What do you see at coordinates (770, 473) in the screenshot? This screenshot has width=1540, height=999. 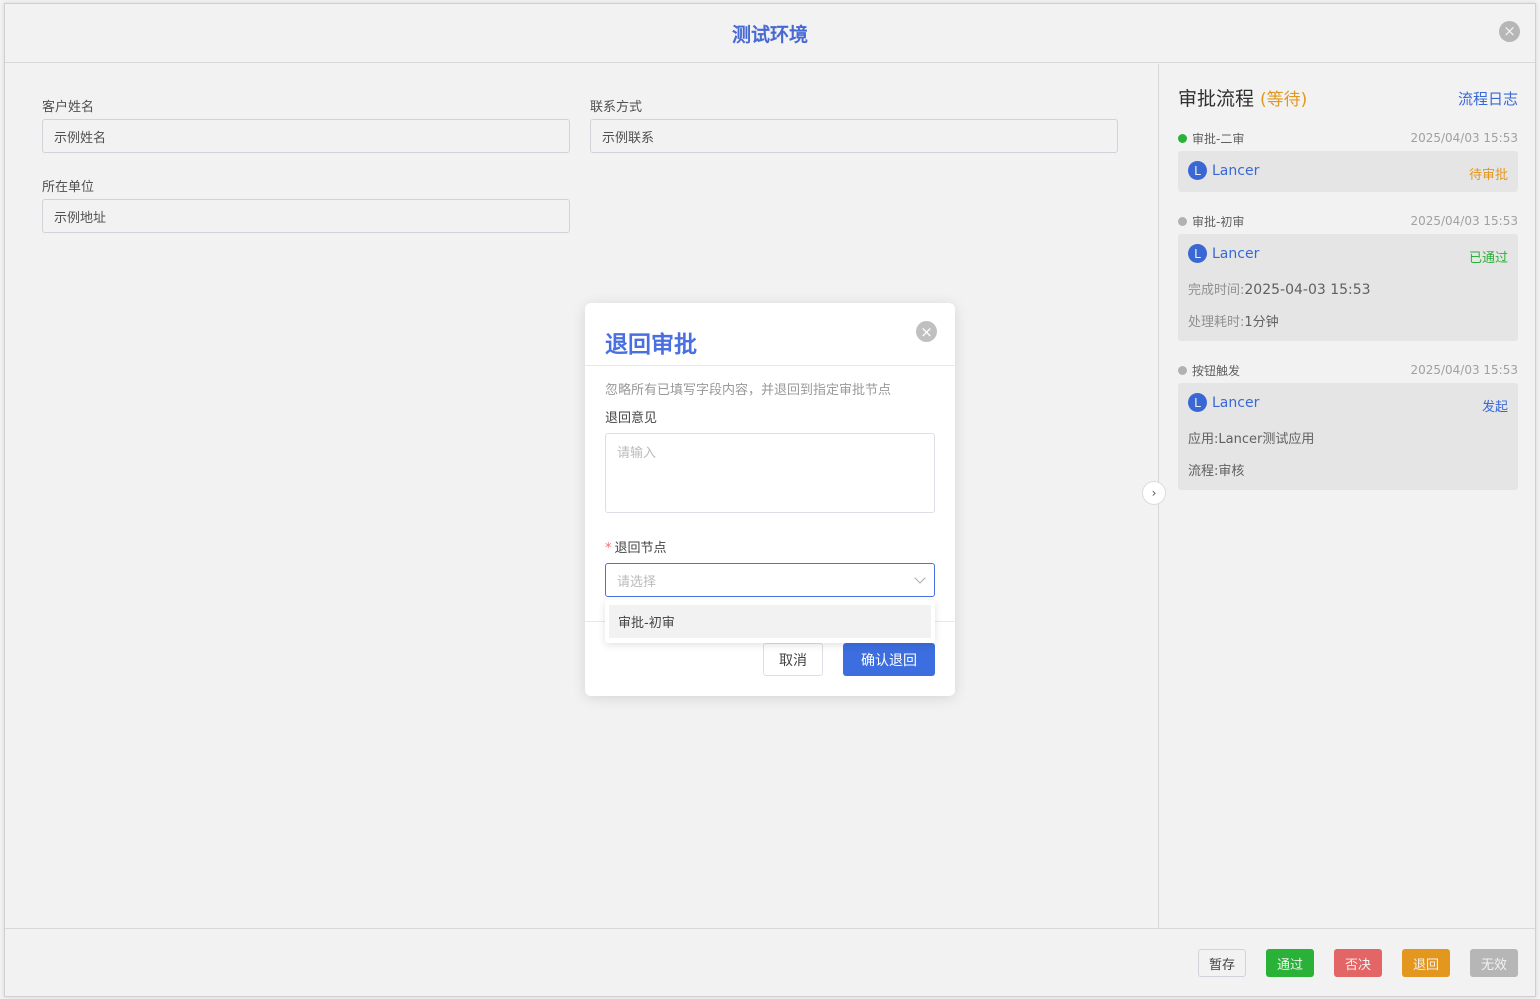 I see `return-opinion-input: 请输入` at bounding box center [770, 473].